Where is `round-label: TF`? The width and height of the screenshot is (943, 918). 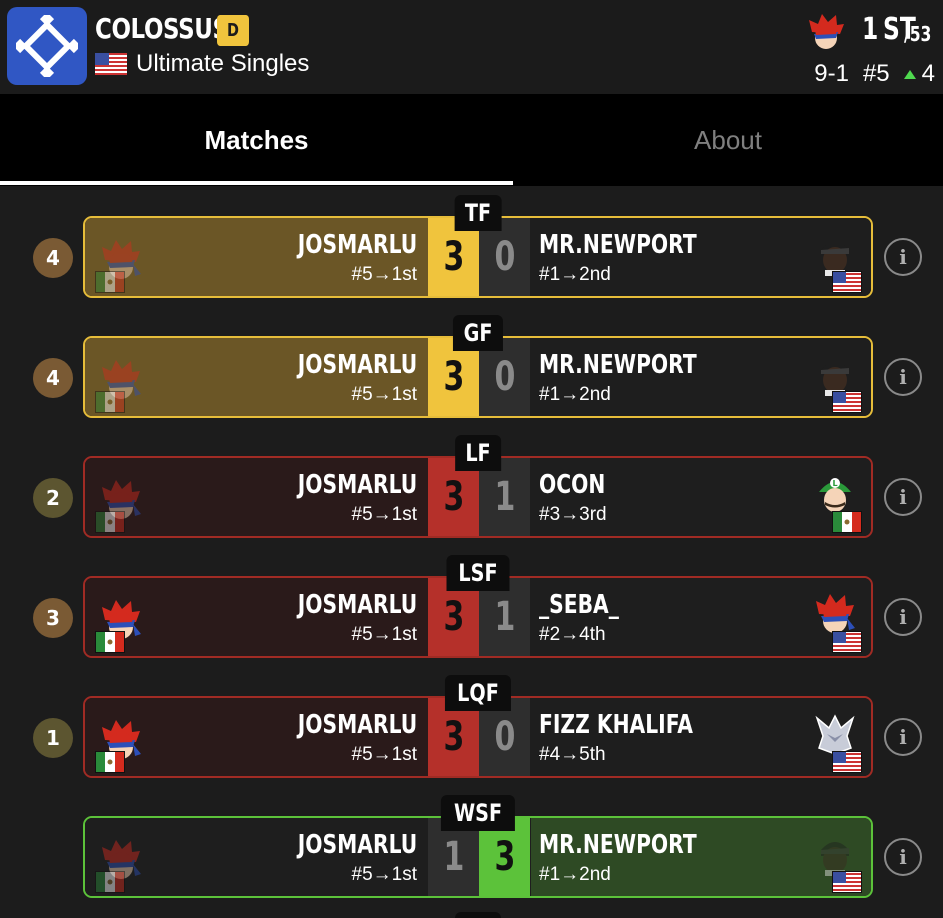 round-label: TF is located at coordinates (478, 213).